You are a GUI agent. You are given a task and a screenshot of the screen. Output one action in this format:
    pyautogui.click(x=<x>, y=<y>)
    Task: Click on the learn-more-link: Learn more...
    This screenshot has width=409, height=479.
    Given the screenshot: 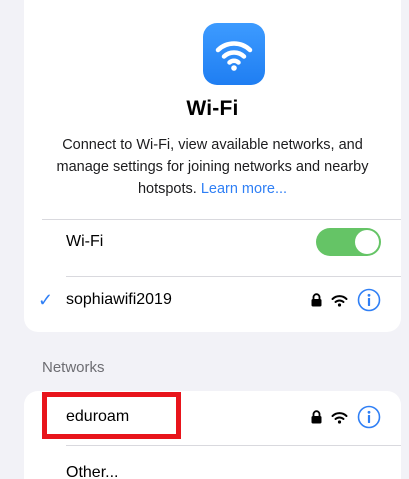 What is the action you would take?
    pyautogui.click(x=244, y=189)
    